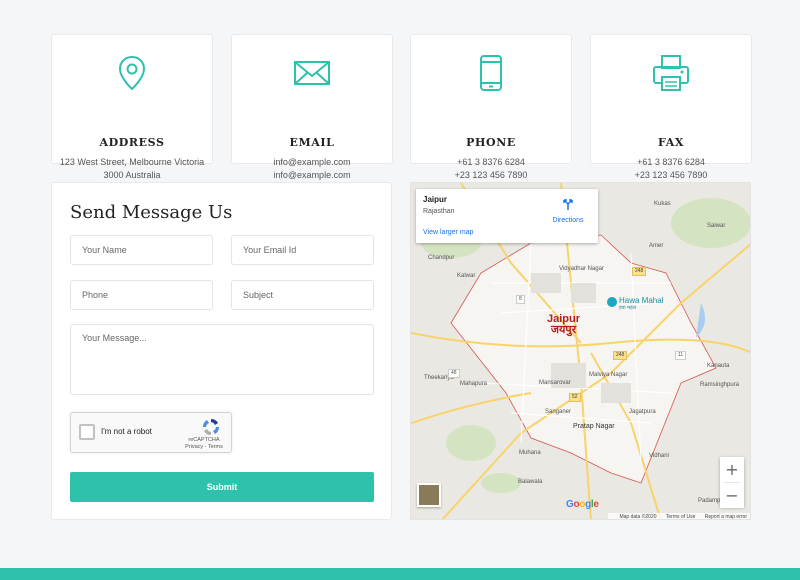 Image resolution: width=800 pixels, height=580 pixels. What do you see at coordinates (312, 142) in the screenshot?
I see `card-title: EMAIL` at bounding box center [312, 142].